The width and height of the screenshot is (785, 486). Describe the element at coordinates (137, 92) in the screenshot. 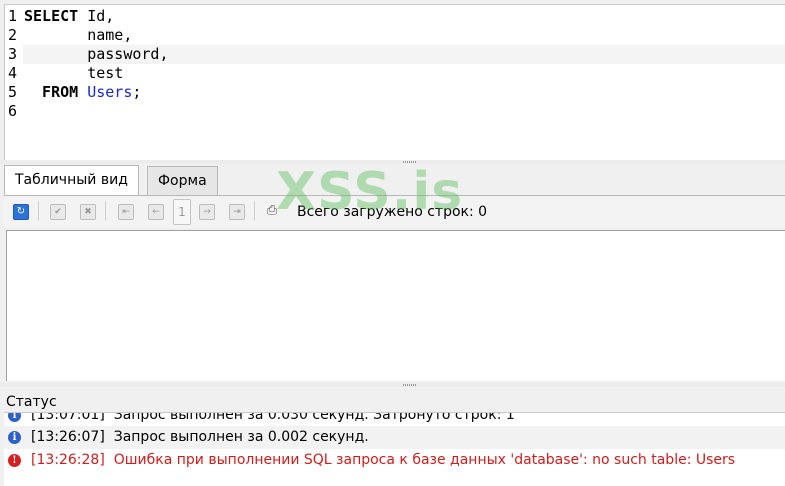

I see `code-text: ;` at that location.